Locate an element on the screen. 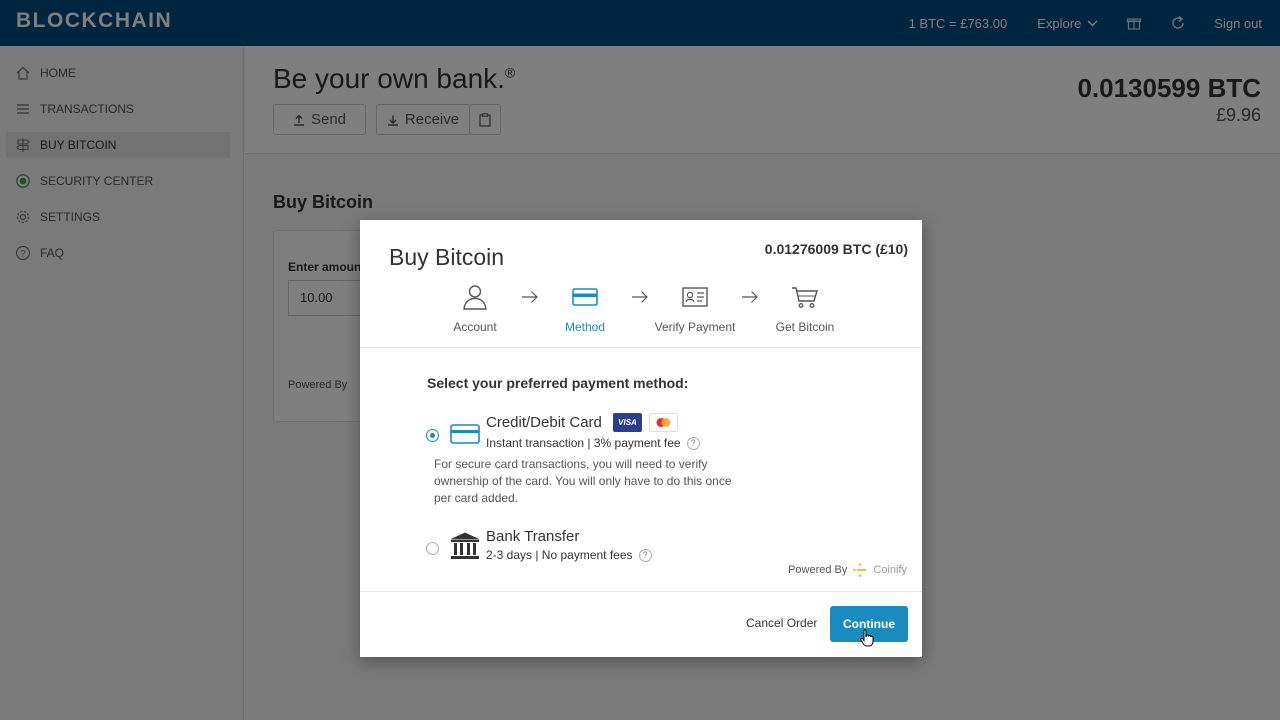 Image resolution: width=1280 pixels, height=720 pixels. card-option-details: Instant transaction | 3% payment fee ? is located at coordinates (593, 443).